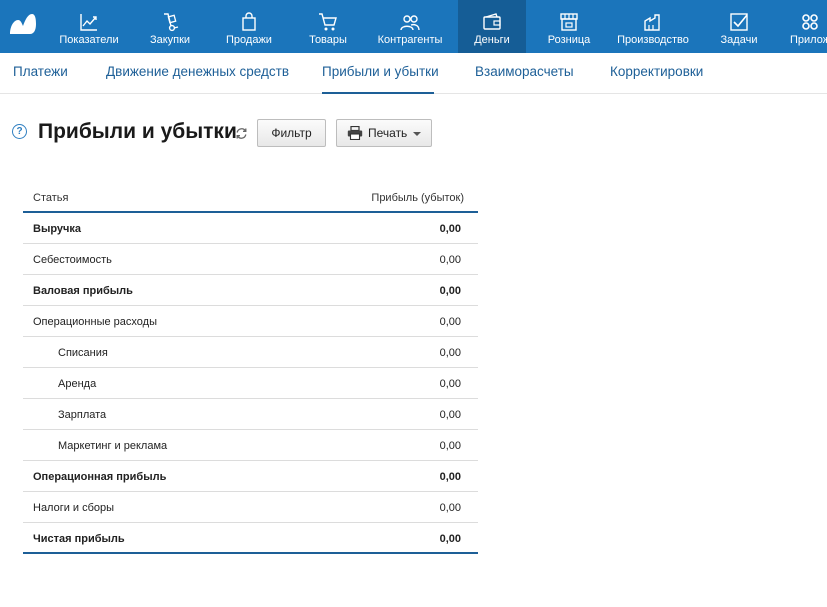 This screenshot has height=607, width=827. What do you see at coordinates (74, 508) in the screenshot?
I see `row-name: Налоги и сборы` at bounding box center [74, 508].